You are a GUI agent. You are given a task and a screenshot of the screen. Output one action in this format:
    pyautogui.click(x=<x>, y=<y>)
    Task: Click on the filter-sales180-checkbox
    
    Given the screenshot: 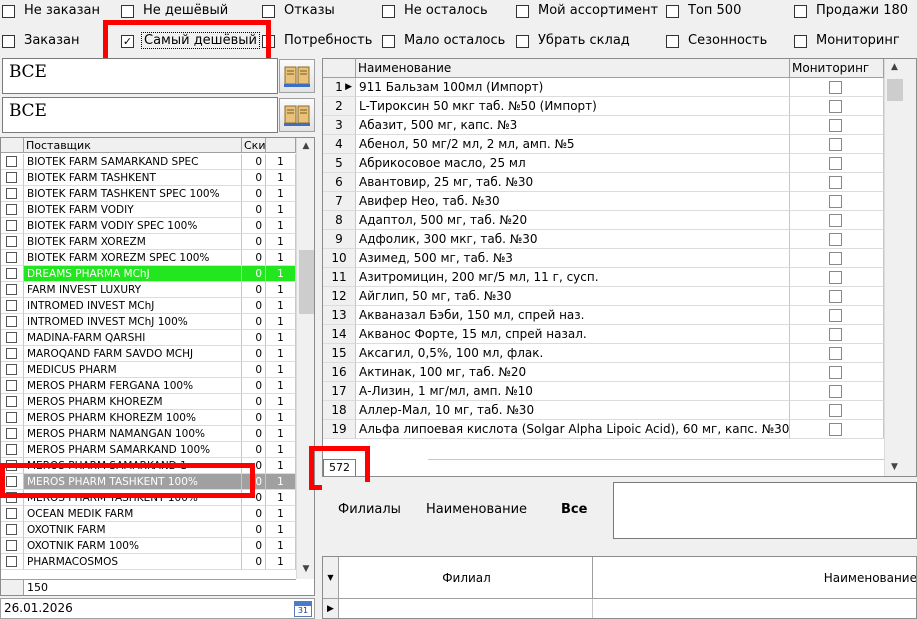 What is the action you would take?
    pyautogui.click(x=800, y=11)
    